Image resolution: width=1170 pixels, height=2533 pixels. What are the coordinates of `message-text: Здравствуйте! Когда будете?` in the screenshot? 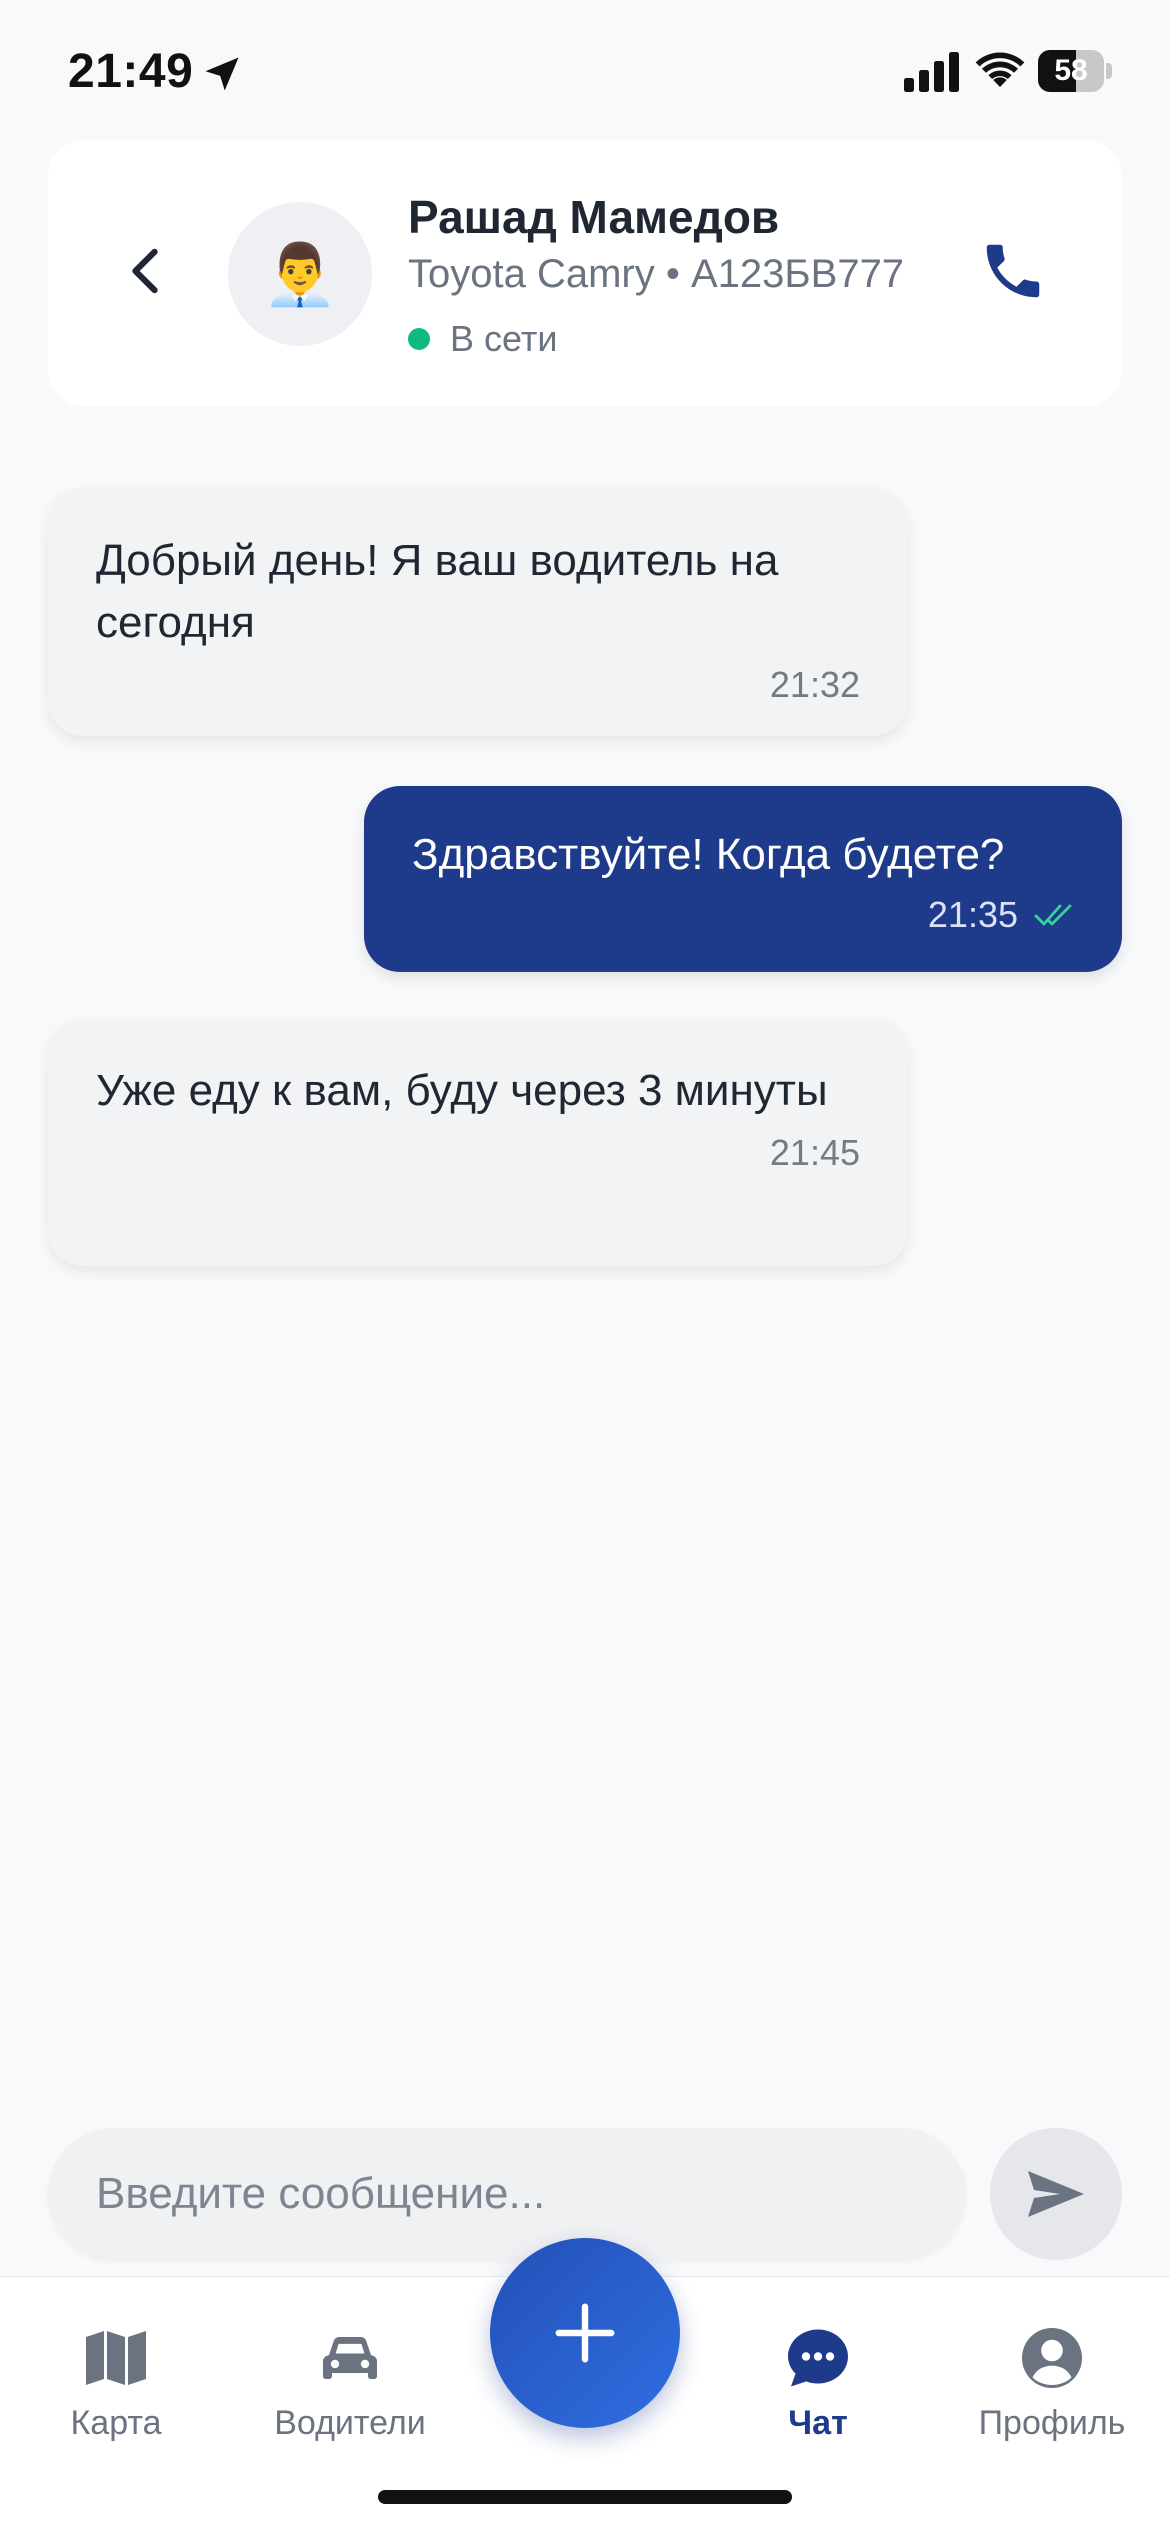 It's located at (708, 854).